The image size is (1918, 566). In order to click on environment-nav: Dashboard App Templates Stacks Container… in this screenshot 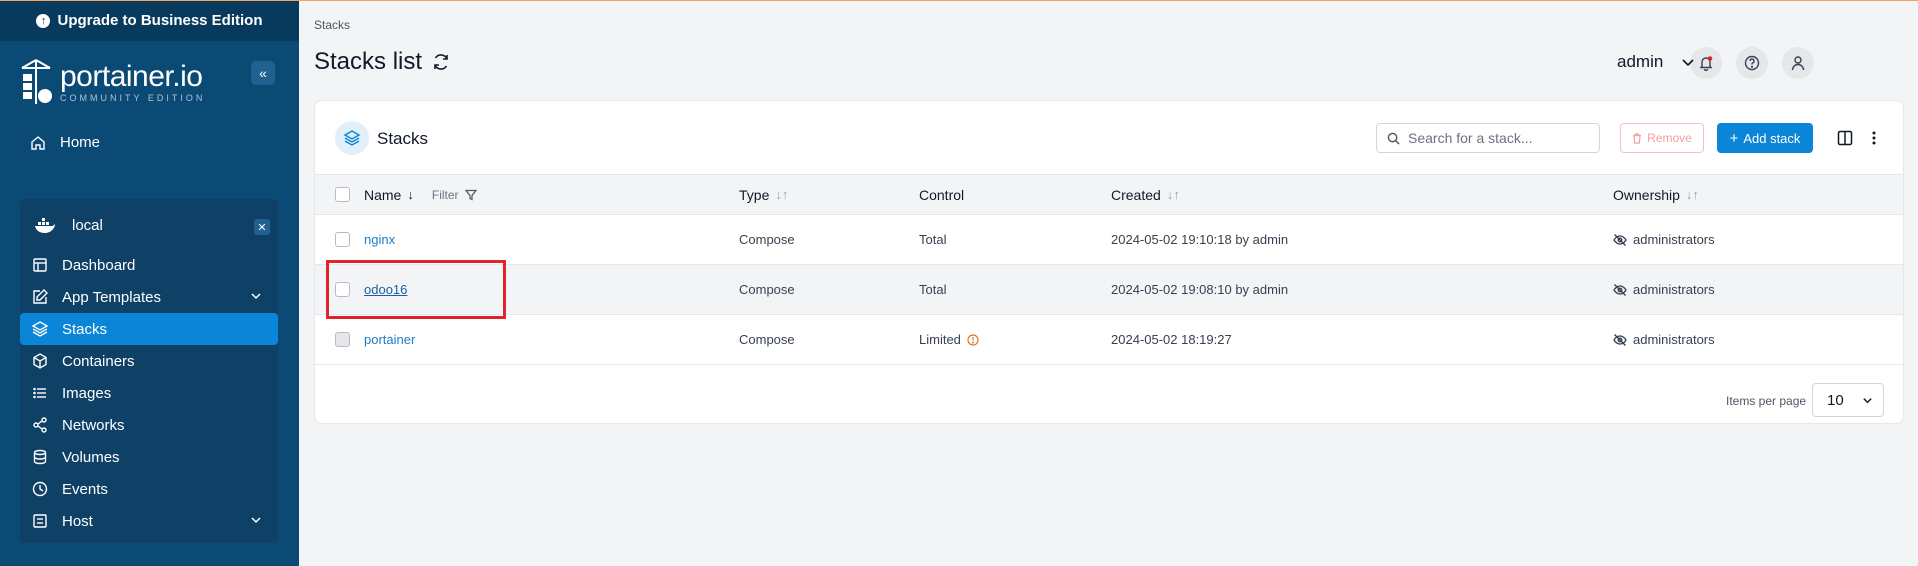, I will do `click(149, 393)`.